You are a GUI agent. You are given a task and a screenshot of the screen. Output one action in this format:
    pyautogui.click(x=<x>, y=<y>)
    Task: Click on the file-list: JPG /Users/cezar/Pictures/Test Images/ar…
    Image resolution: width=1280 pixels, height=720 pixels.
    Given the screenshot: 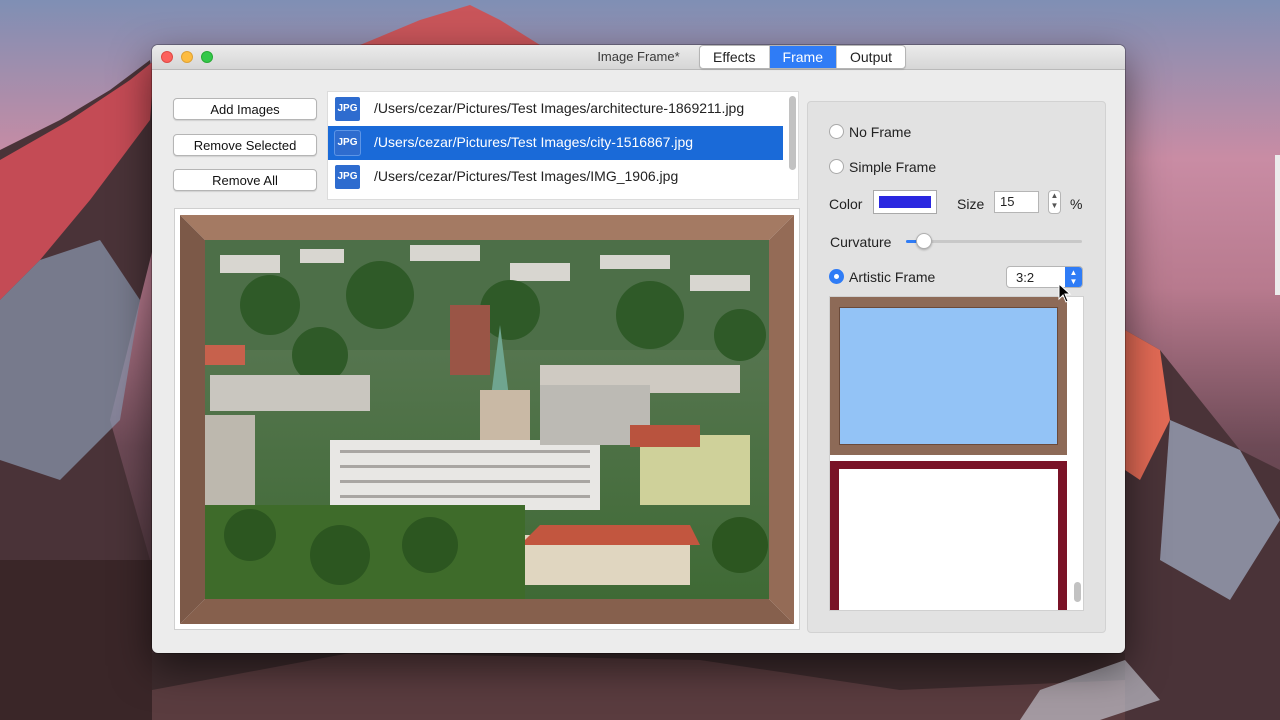 What is the action you would take?
    pyautogui.click(x=563, y=145)
    